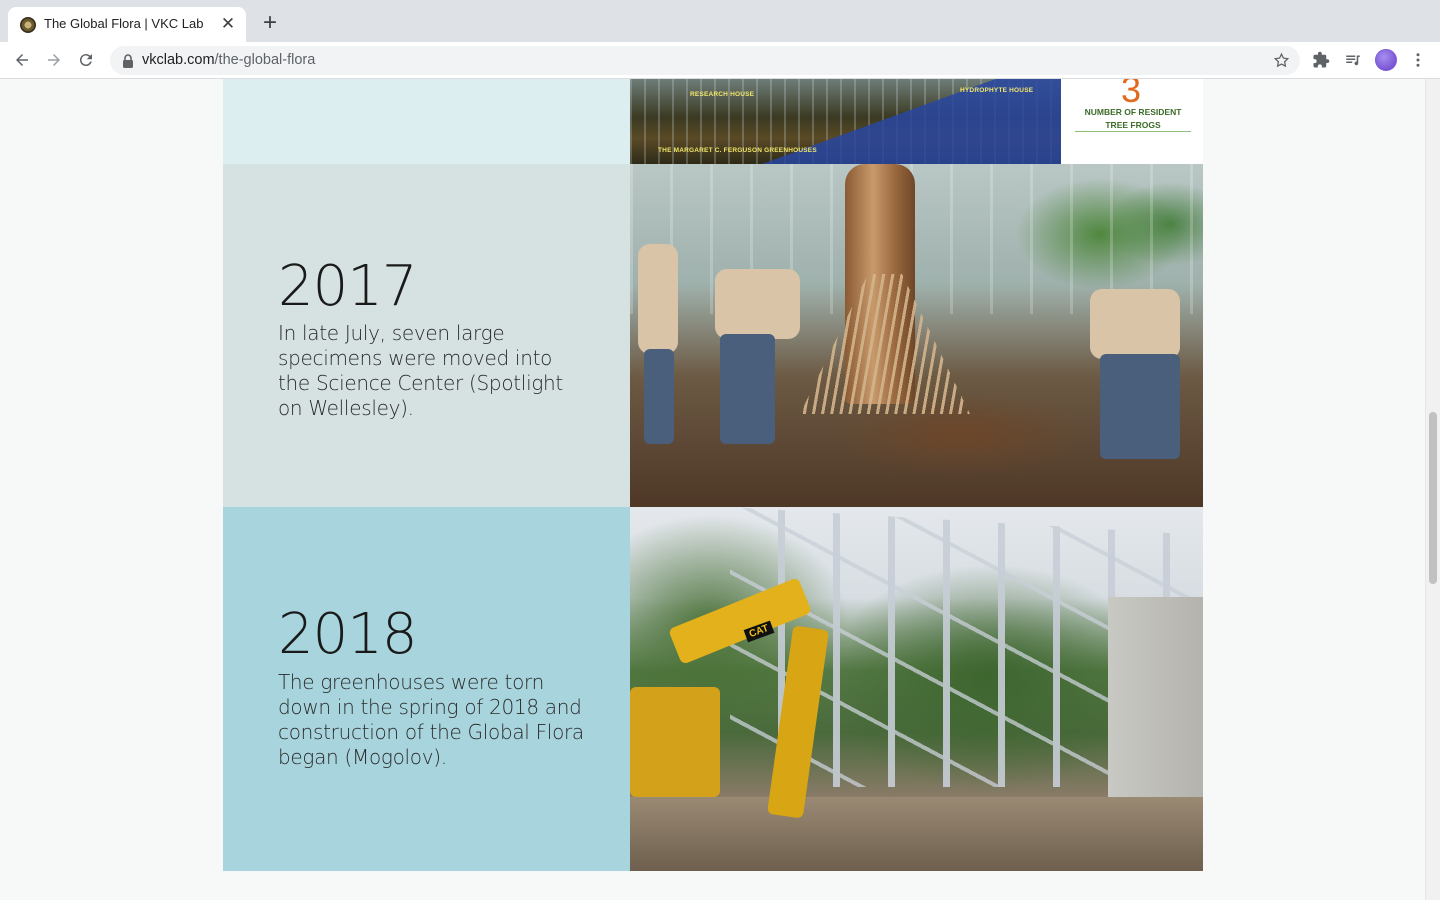 The height and width of the screenshot is (900, 1440). What do you see at coordinates (265, 60) in the screenshot?
I see `url-path: /the-global-flora` at bounding box center [265, 60].